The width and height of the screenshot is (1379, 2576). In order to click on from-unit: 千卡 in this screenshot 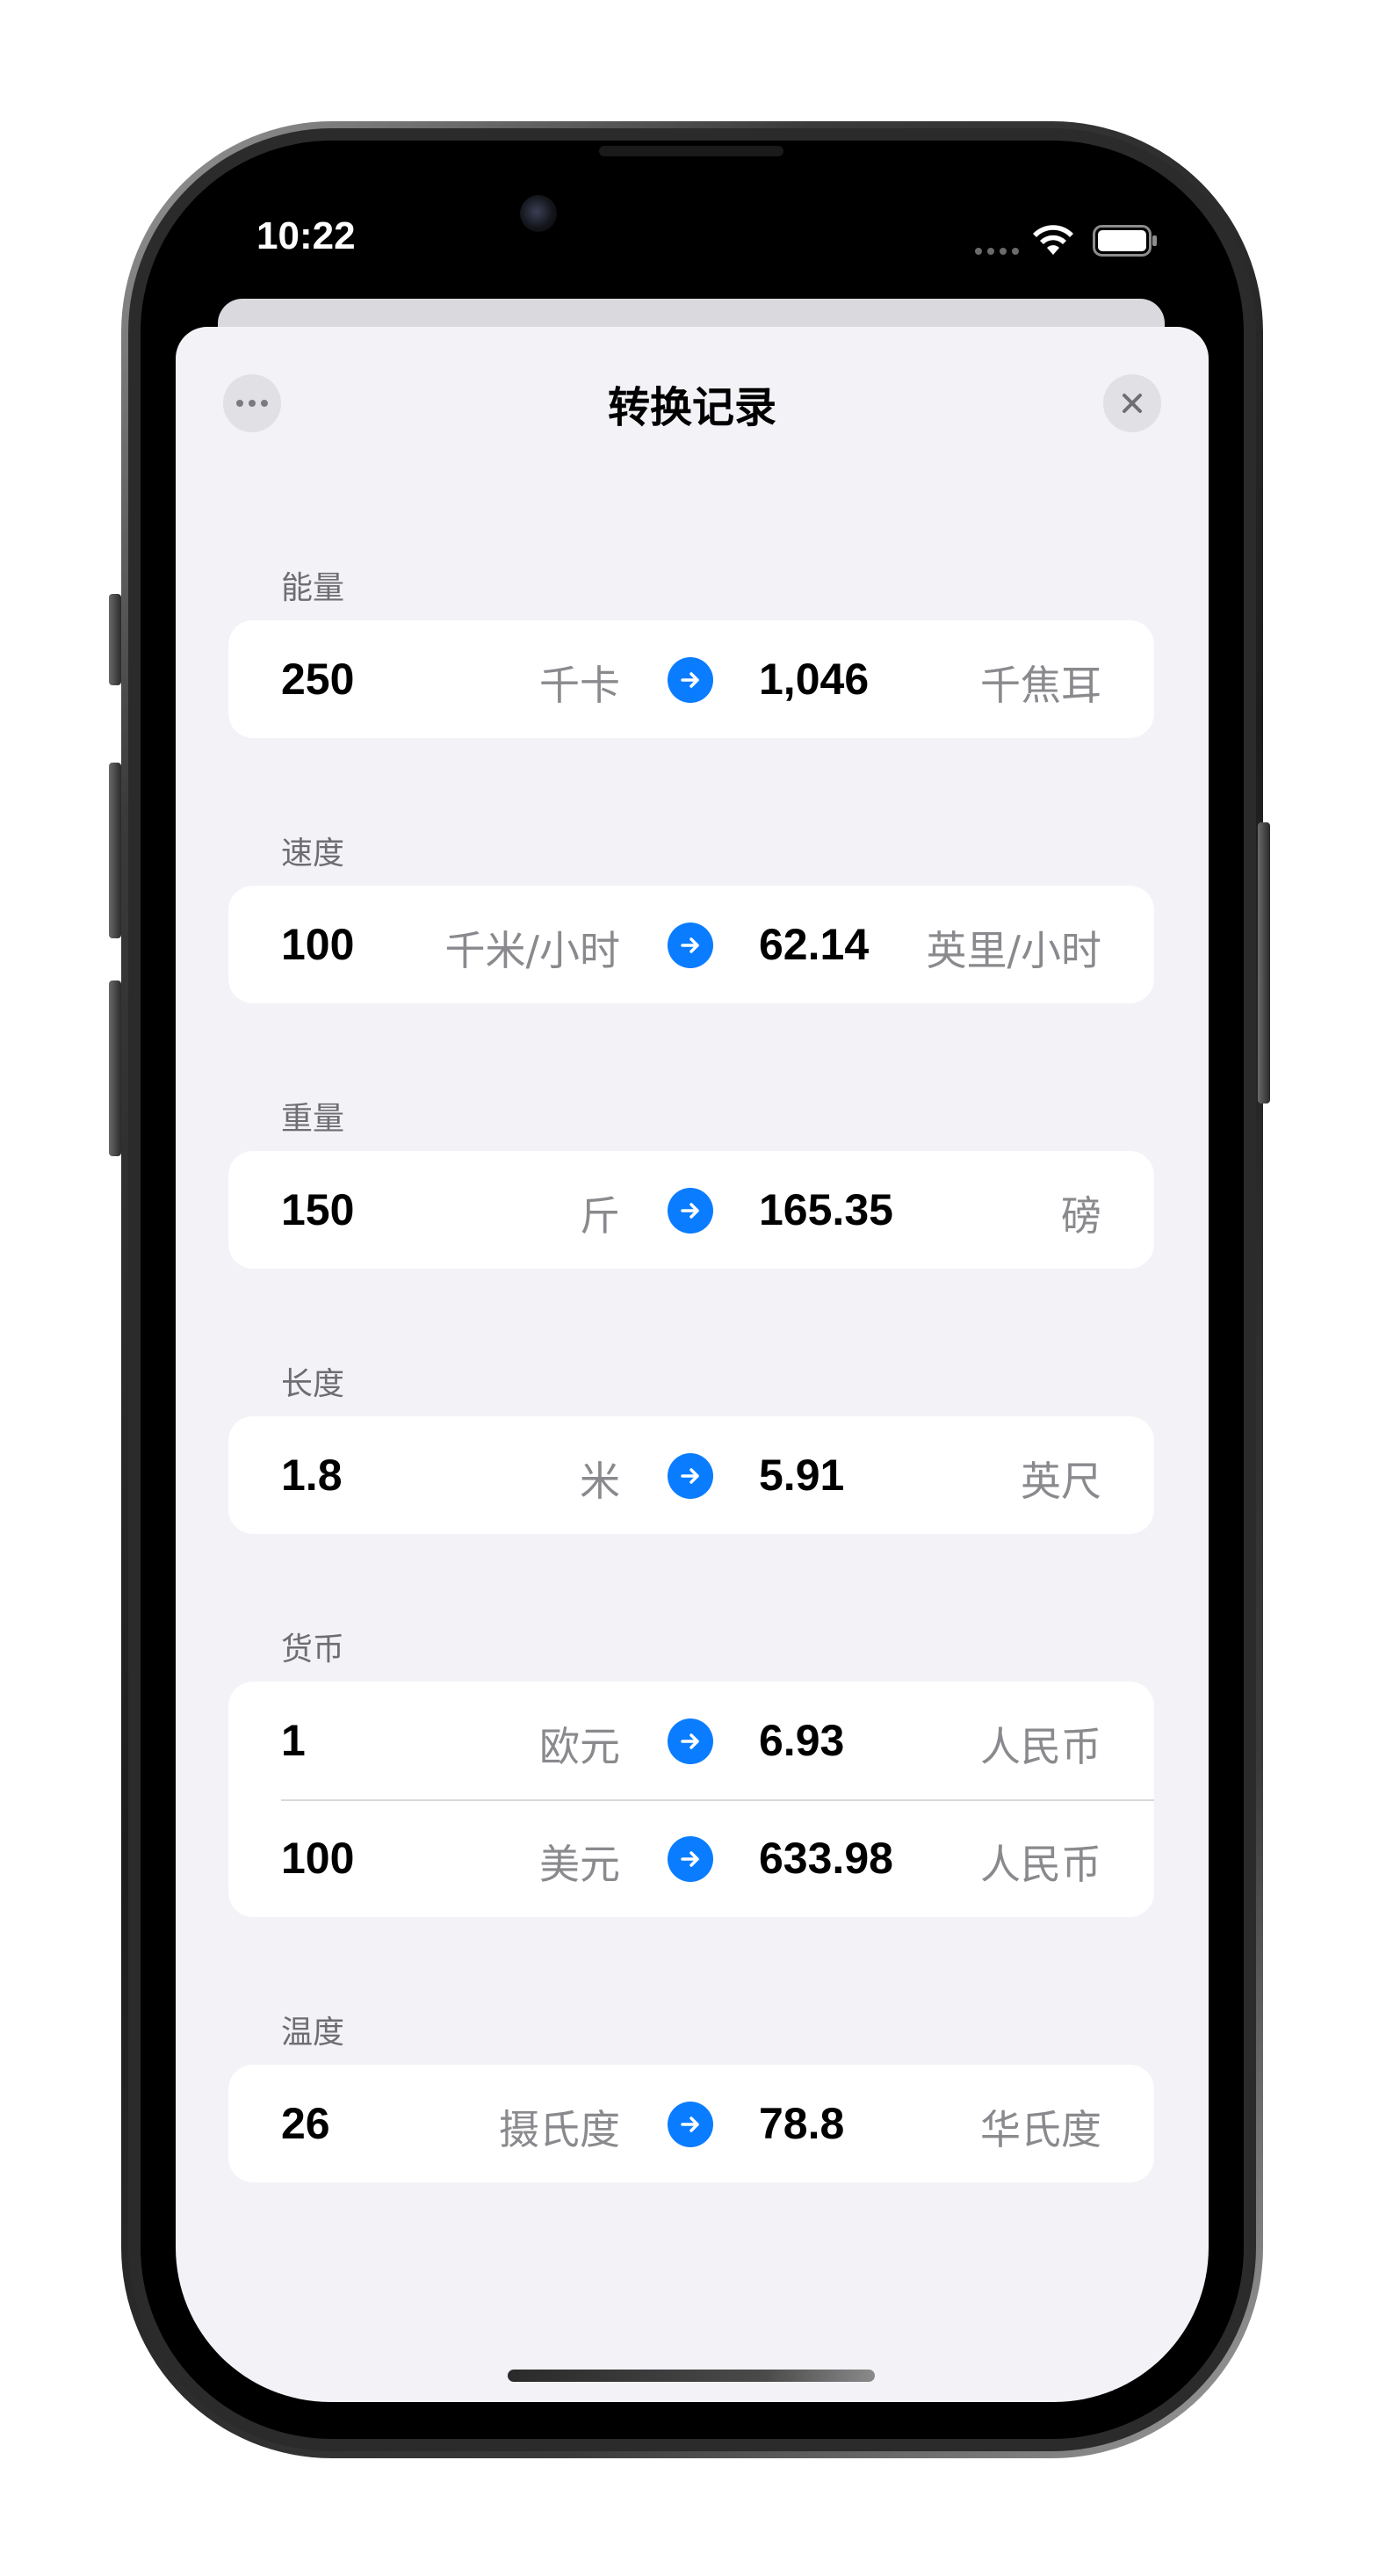, I will do `click(579, 685)`.